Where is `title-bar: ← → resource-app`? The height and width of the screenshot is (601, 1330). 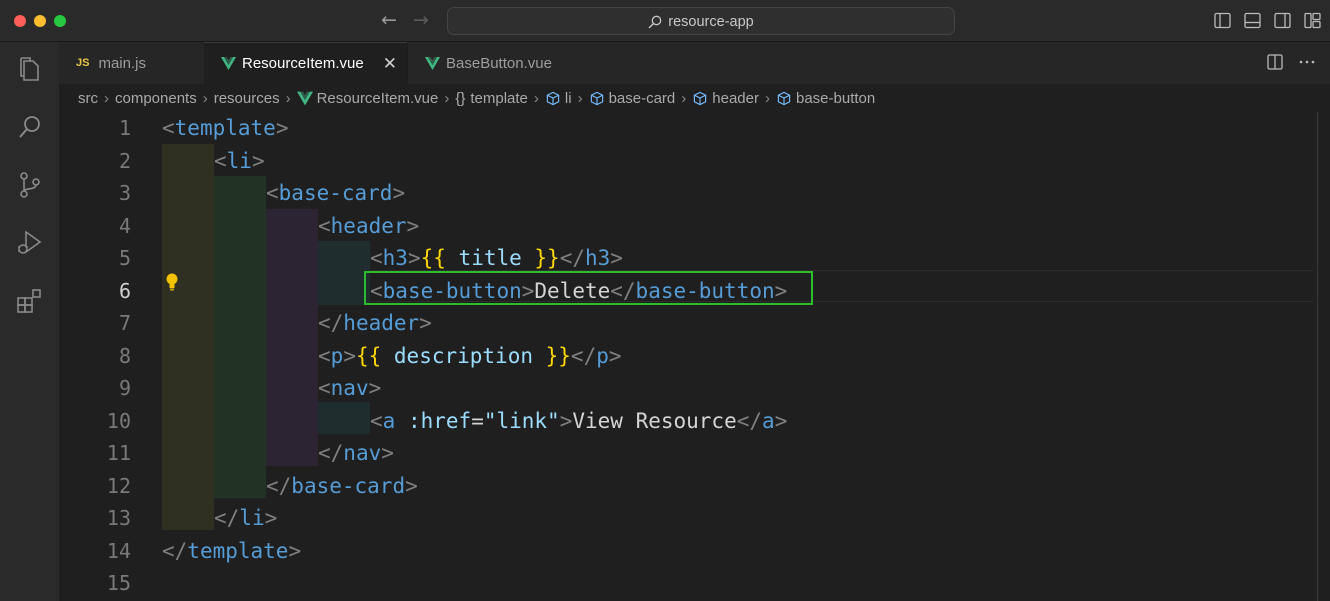 title-bar: ← → resource-app is located at coordinates (665, 21).